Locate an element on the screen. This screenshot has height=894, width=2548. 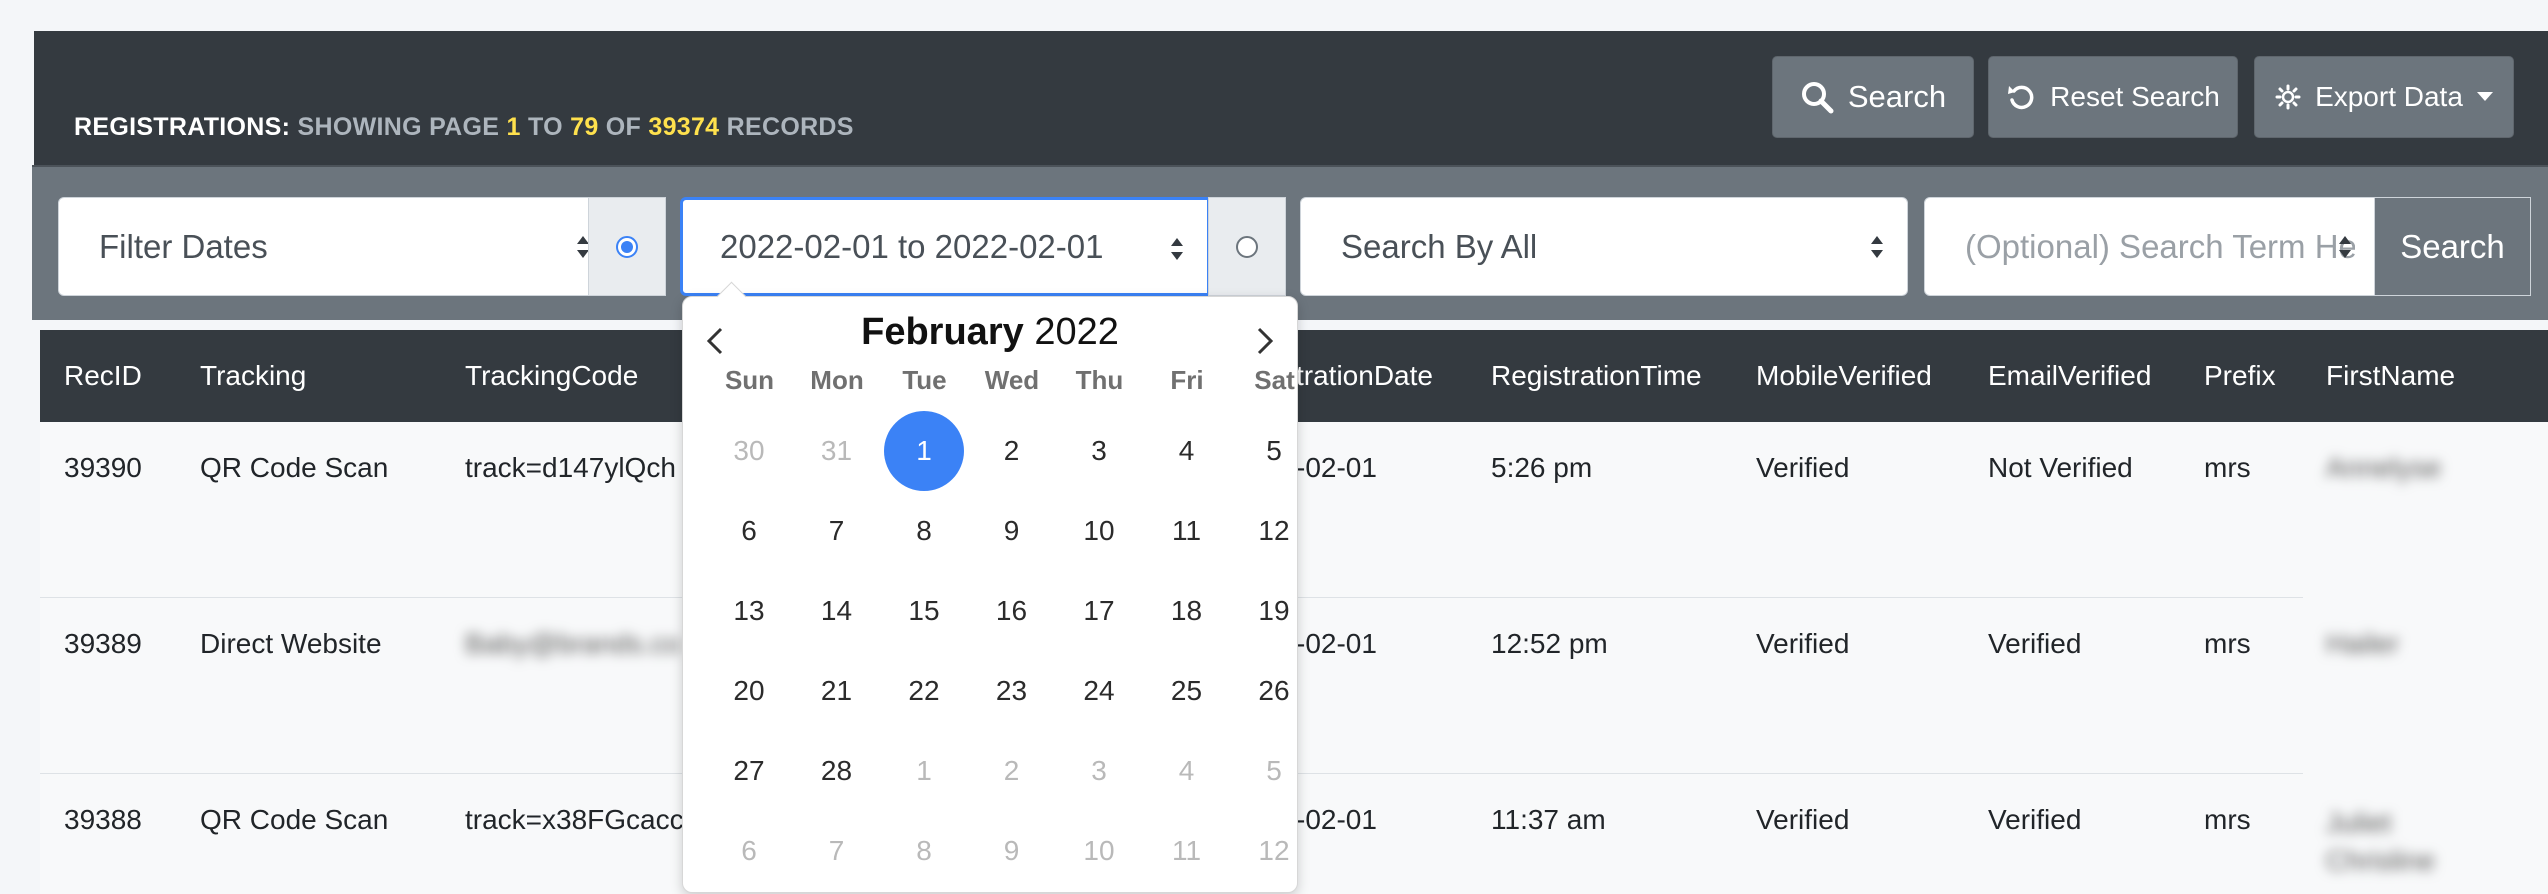
calendar-day: 1 is located at coordinates (924, 771).